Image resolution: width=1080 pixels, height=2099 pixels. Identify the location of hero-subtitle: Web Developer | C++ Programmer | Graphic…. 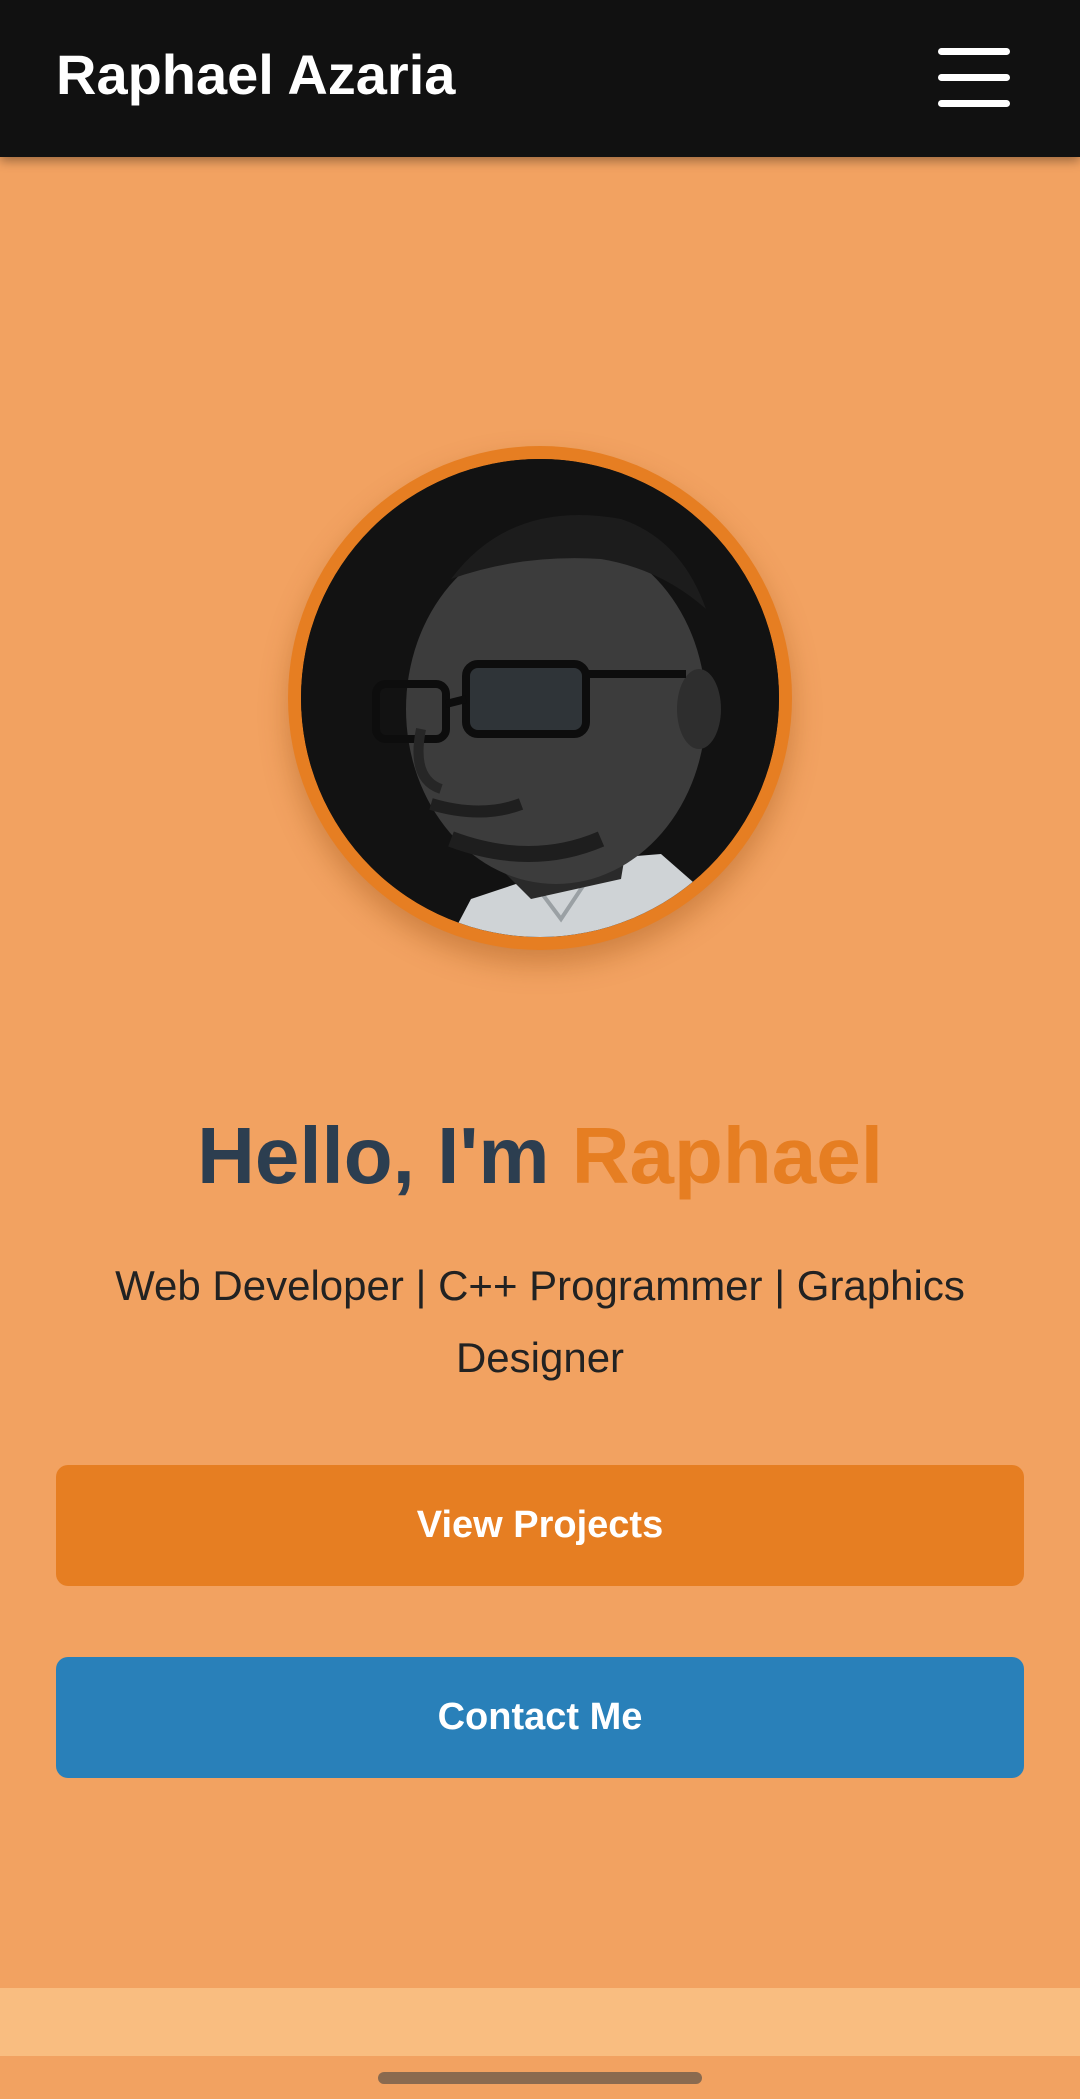
(540, 1321).